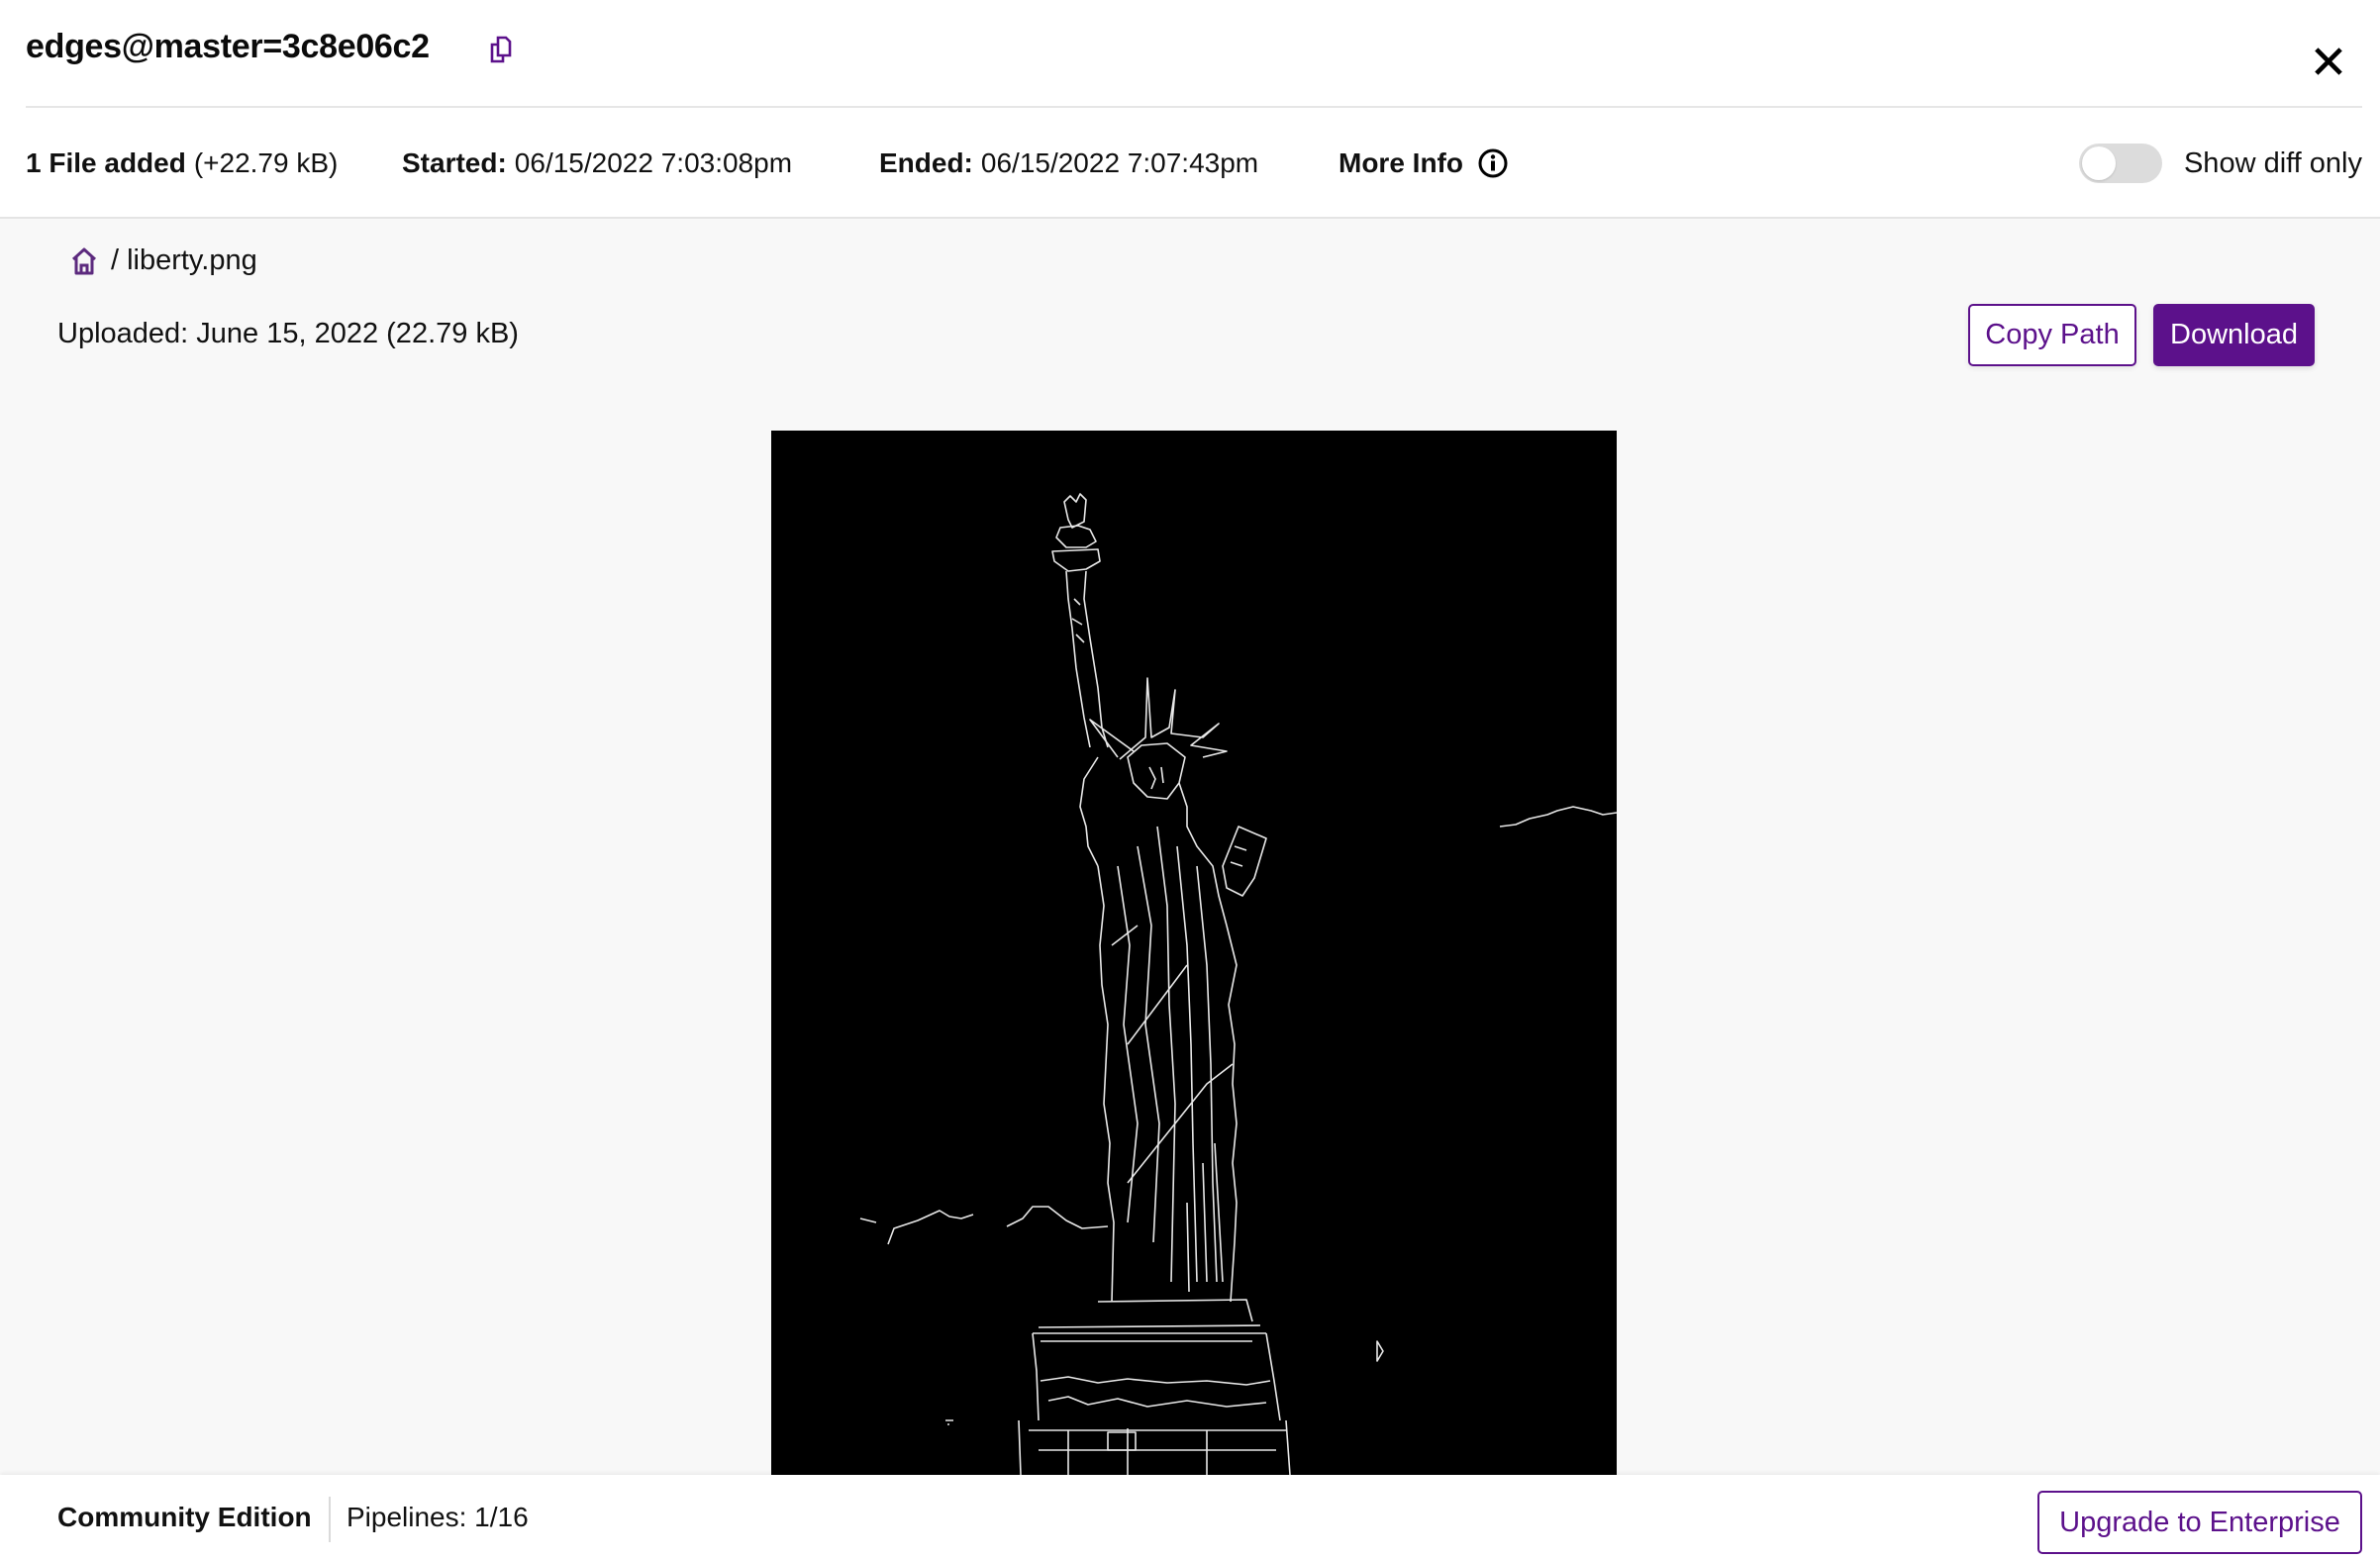  Describe the element at coordinates (2098, 163) in the screenshot. I see `toggle-knob` at that location.